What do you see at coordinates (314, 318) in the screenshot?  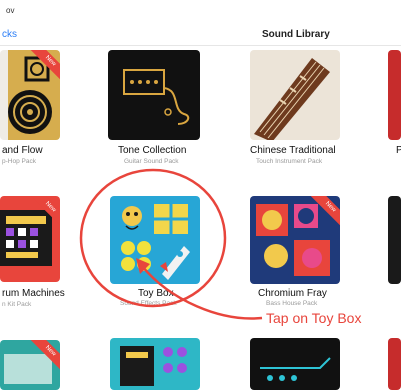 I see `callout-text: Tap on Toy Box` at bounding box center [314, 318].